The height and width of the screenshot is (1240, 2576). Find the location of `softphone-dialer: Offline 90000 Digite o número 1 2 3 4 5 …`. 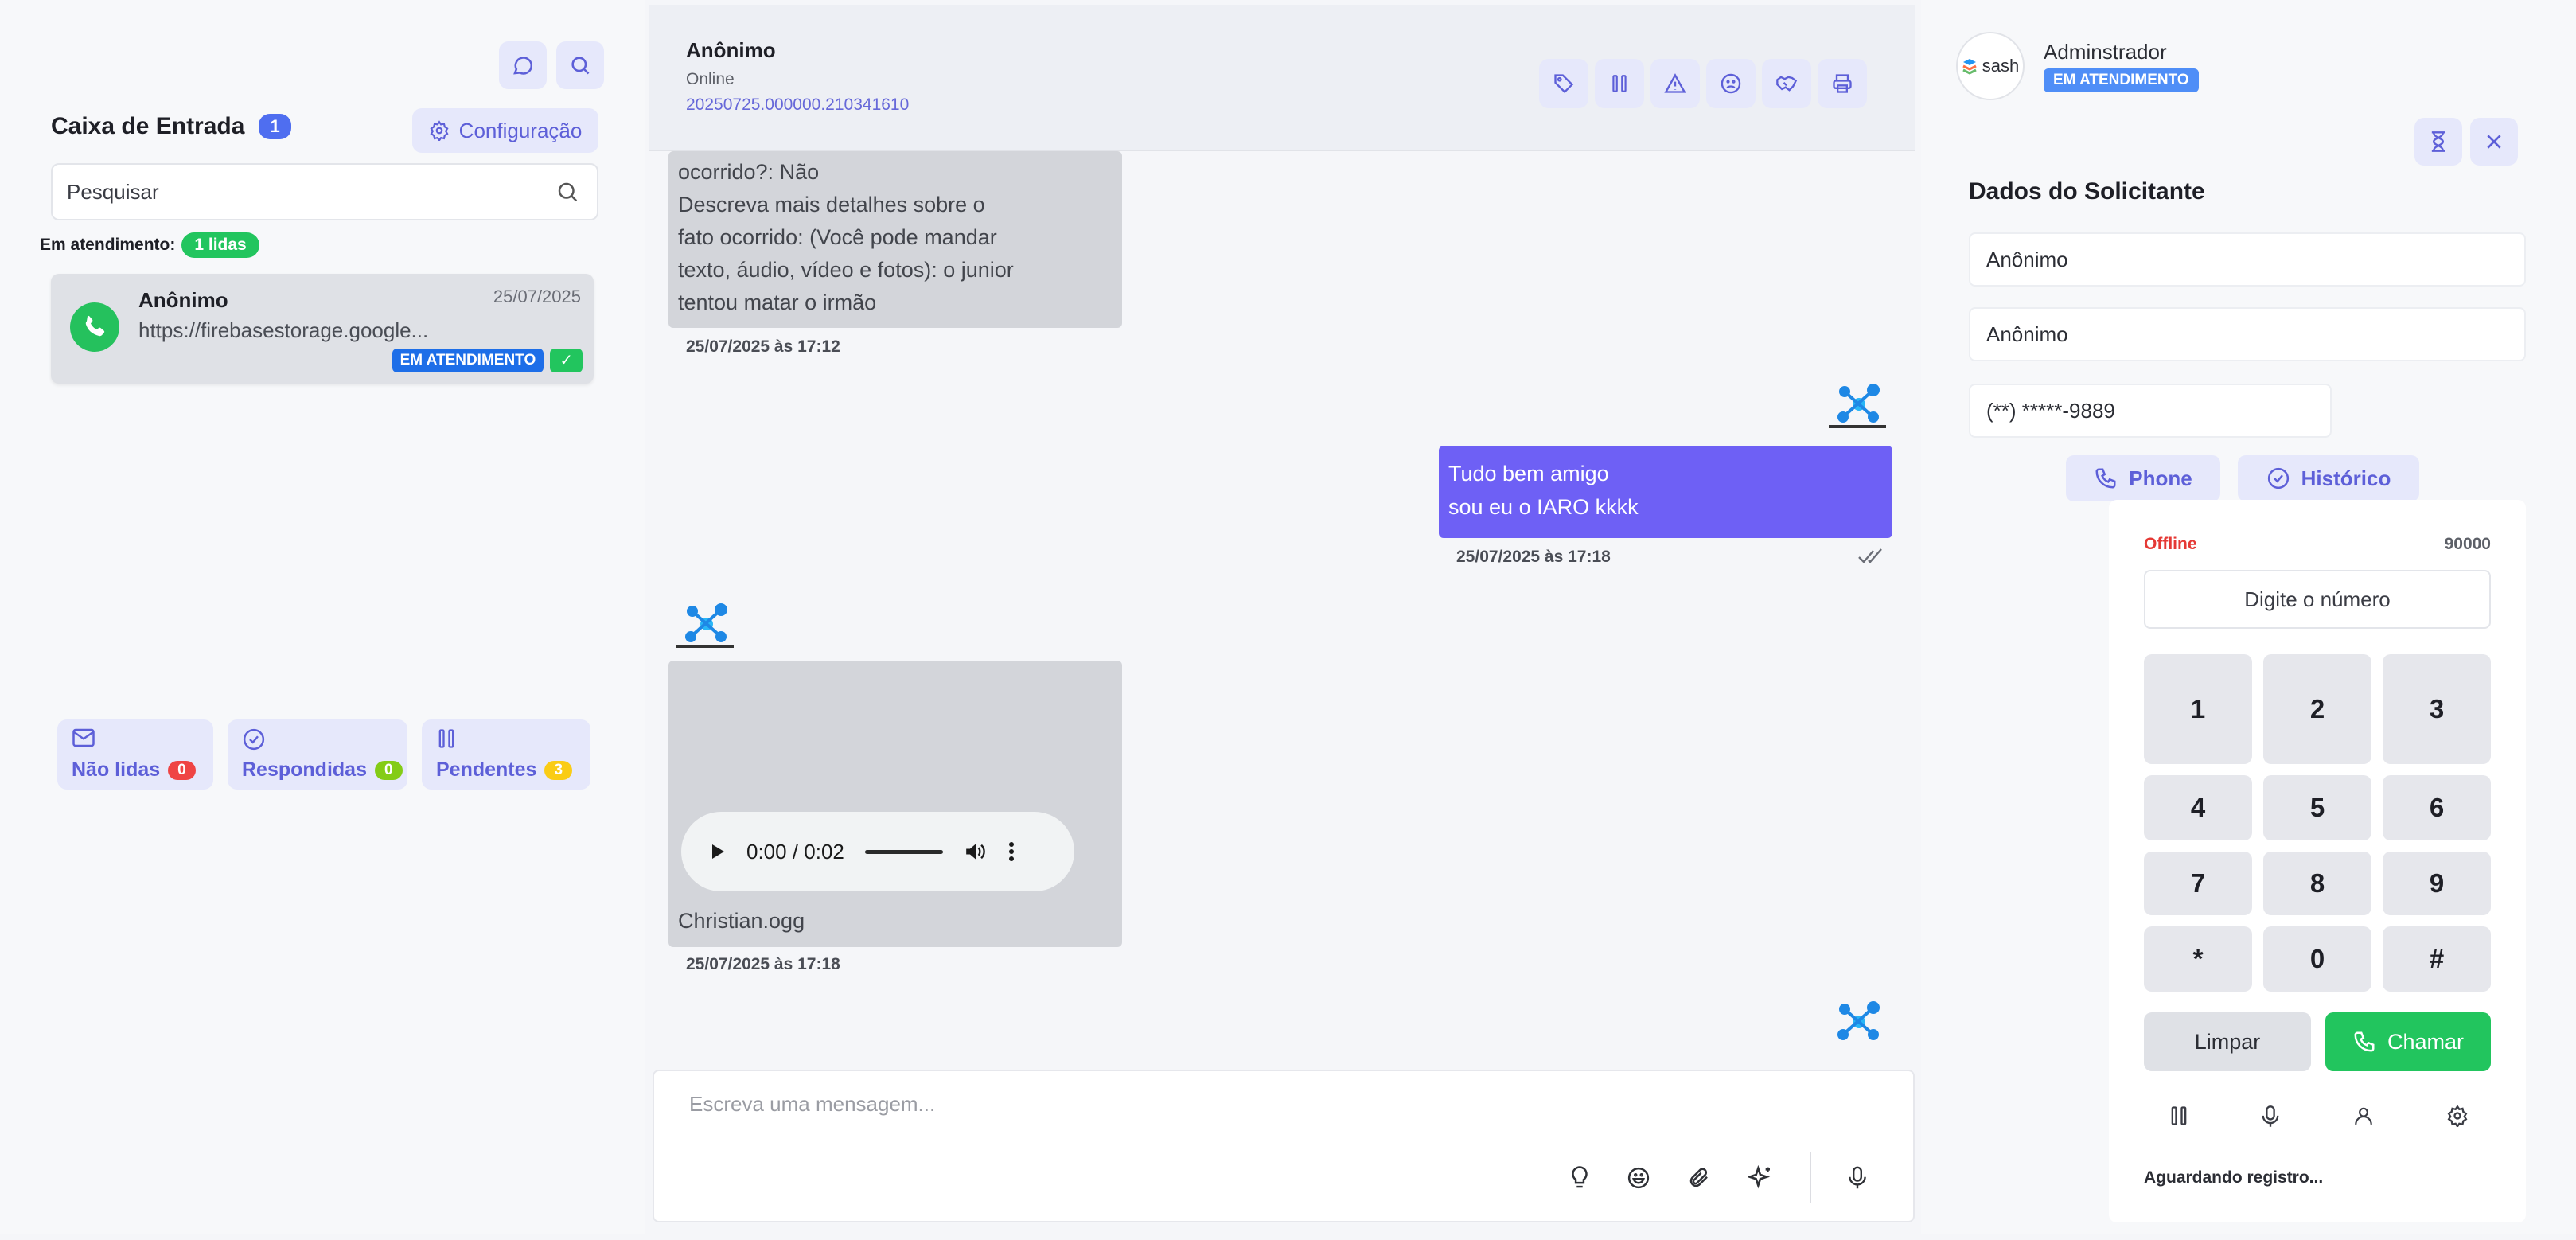

softphone-dialer: Offline 90000 Digite o número 1 2 3 4 5 … is located at coordinates (2317, 861).